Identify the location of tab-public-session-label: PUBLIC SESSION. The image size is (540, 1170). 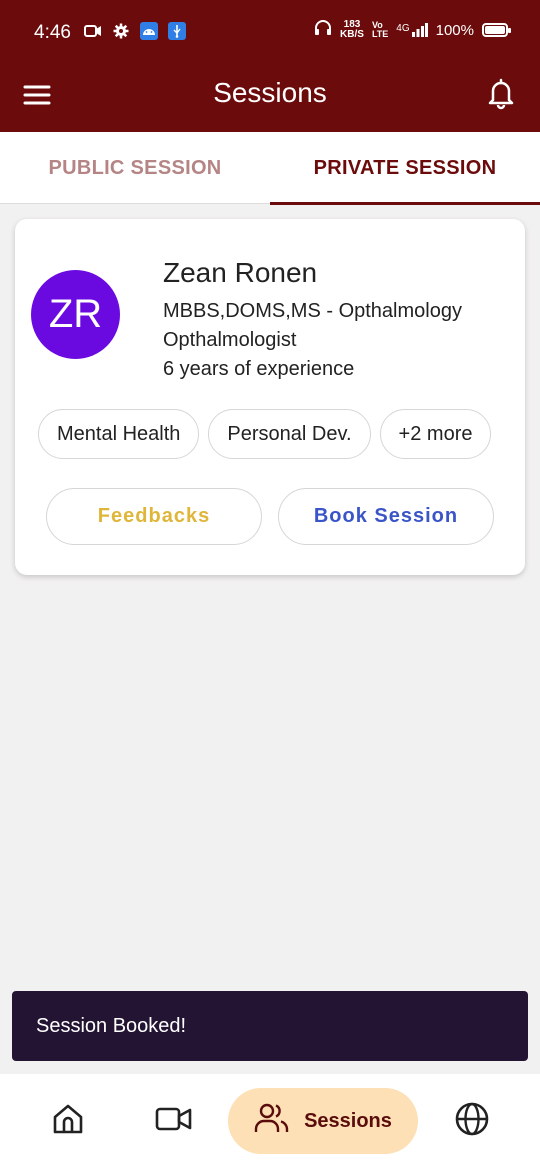
(135, 167).